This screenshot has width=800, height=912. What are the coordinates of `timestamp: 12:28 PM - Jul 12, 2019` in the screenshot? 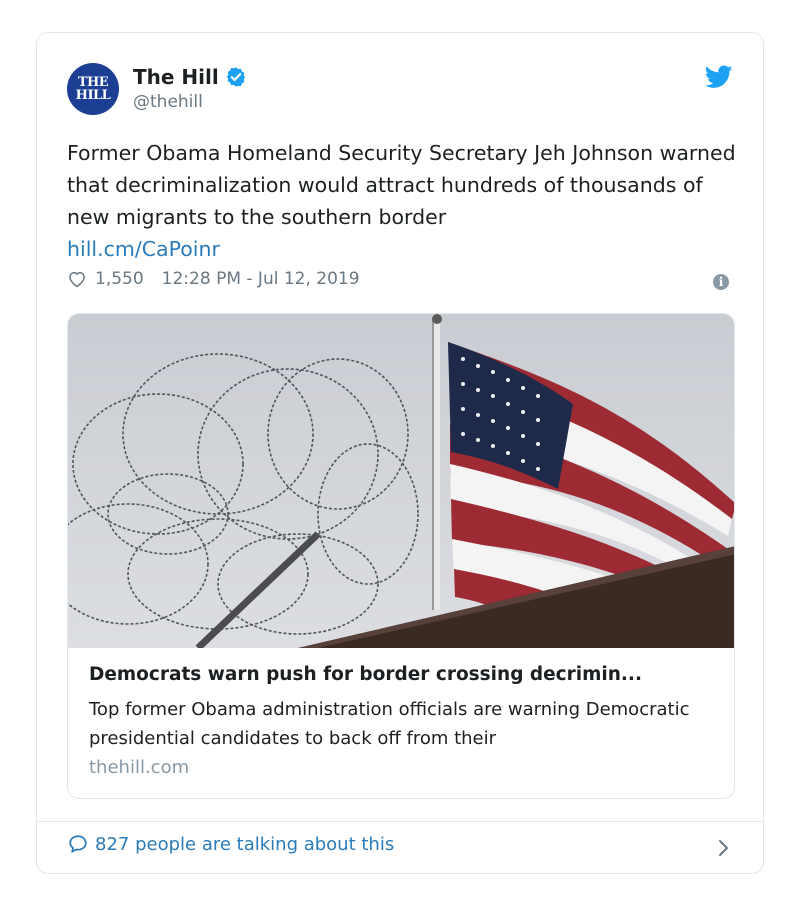 It's located at (261, 279).